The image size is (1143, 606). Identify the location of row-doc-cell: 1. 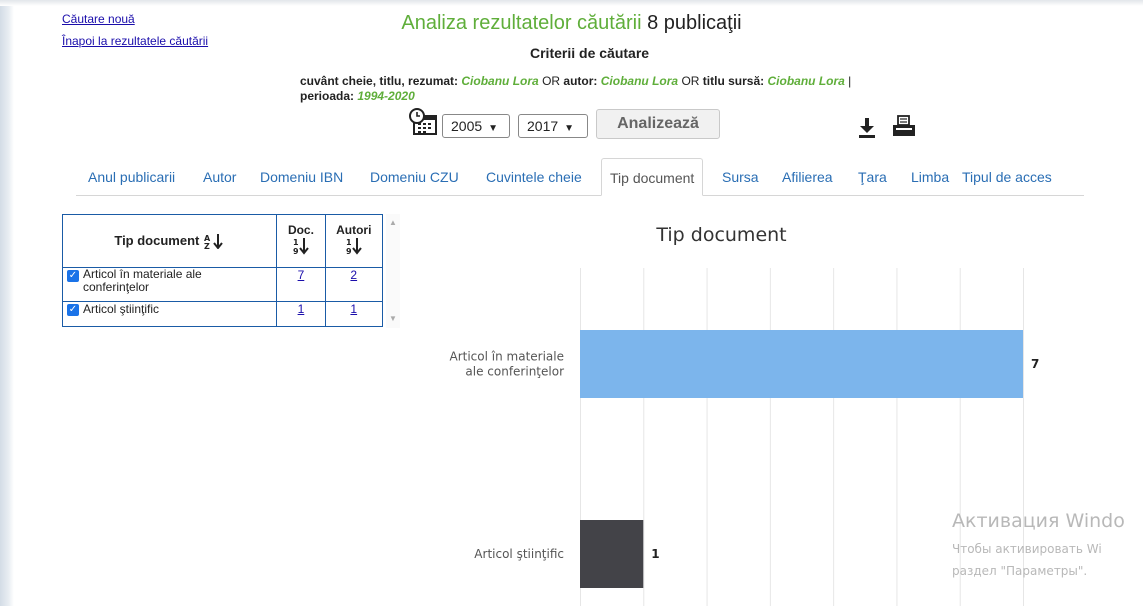
(301, 314).